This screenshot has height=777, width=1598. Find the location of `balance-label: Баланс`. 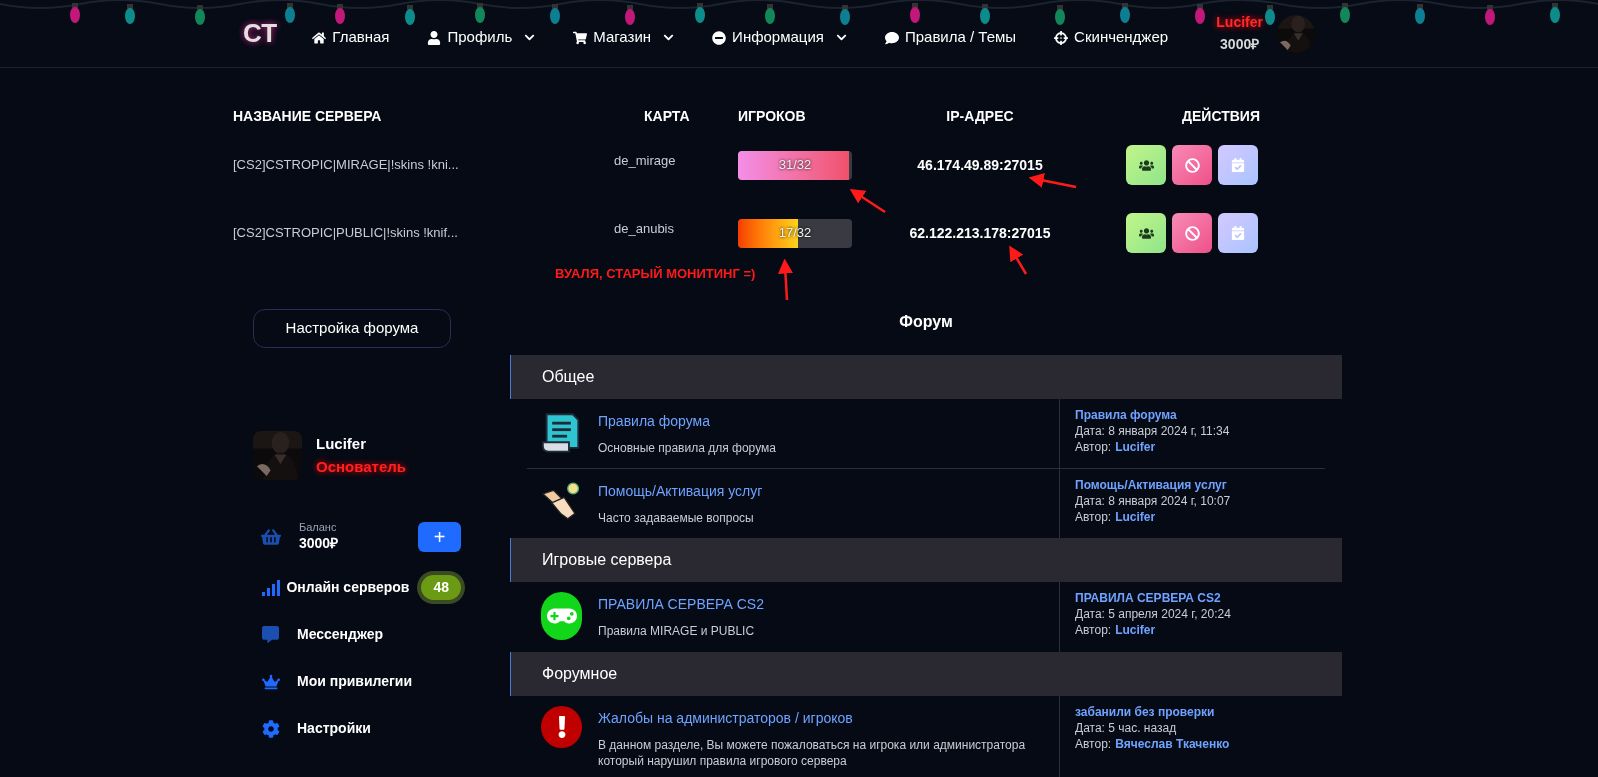

balance-label: Баланс is located at coordinates (318, 528).